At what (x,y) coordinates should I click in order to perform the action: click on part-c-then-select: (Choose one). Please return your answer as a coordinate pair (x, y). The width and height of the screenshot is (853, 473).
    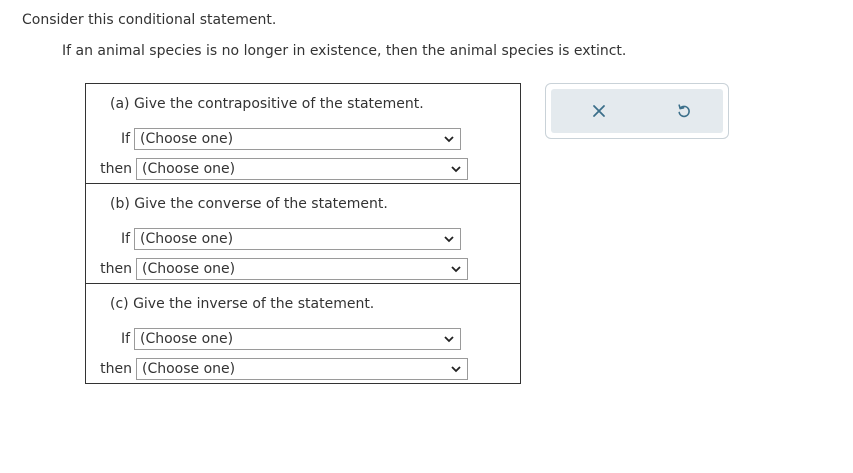
    Looking at the image, I should click on (302, 369).